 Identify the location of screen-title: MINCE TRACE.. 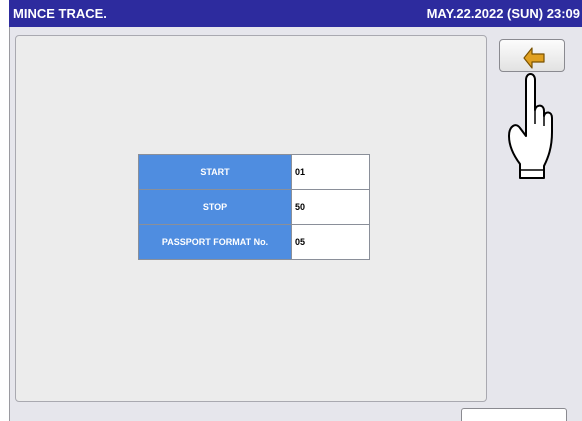
(60, 13).